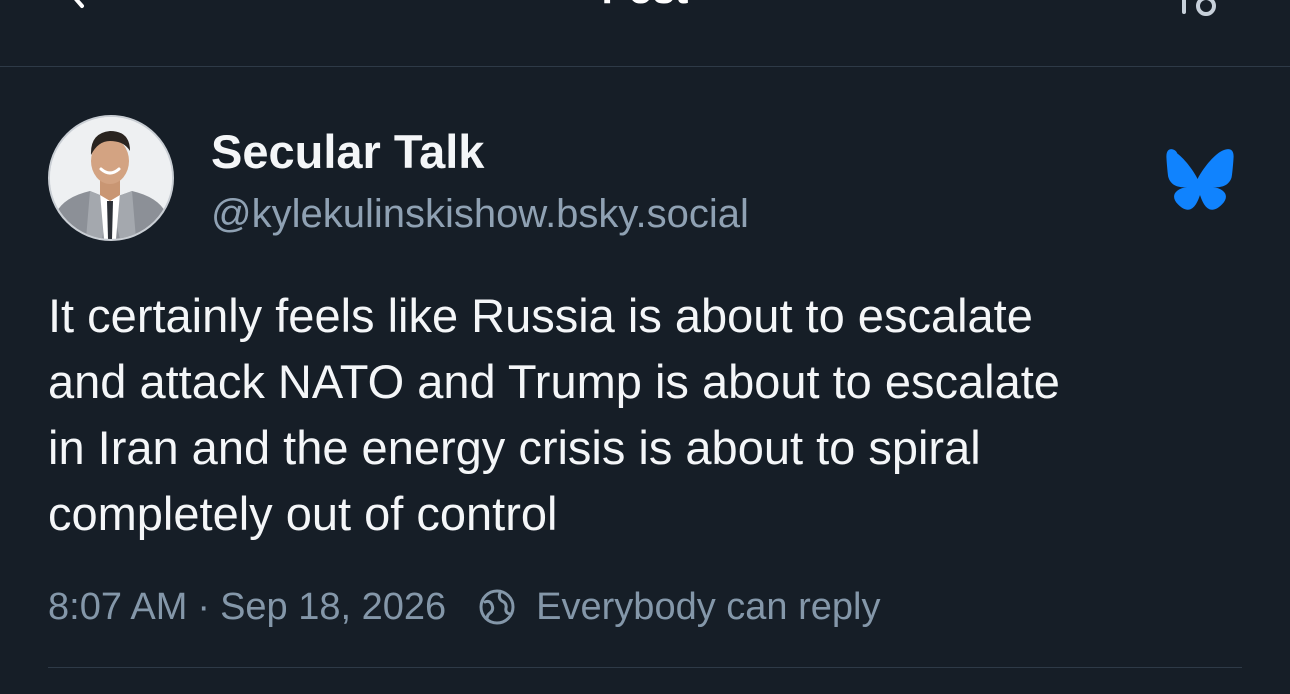 This screenshot has height=694, width=1290. I want to click on avatar-photo, so click(111, 178).